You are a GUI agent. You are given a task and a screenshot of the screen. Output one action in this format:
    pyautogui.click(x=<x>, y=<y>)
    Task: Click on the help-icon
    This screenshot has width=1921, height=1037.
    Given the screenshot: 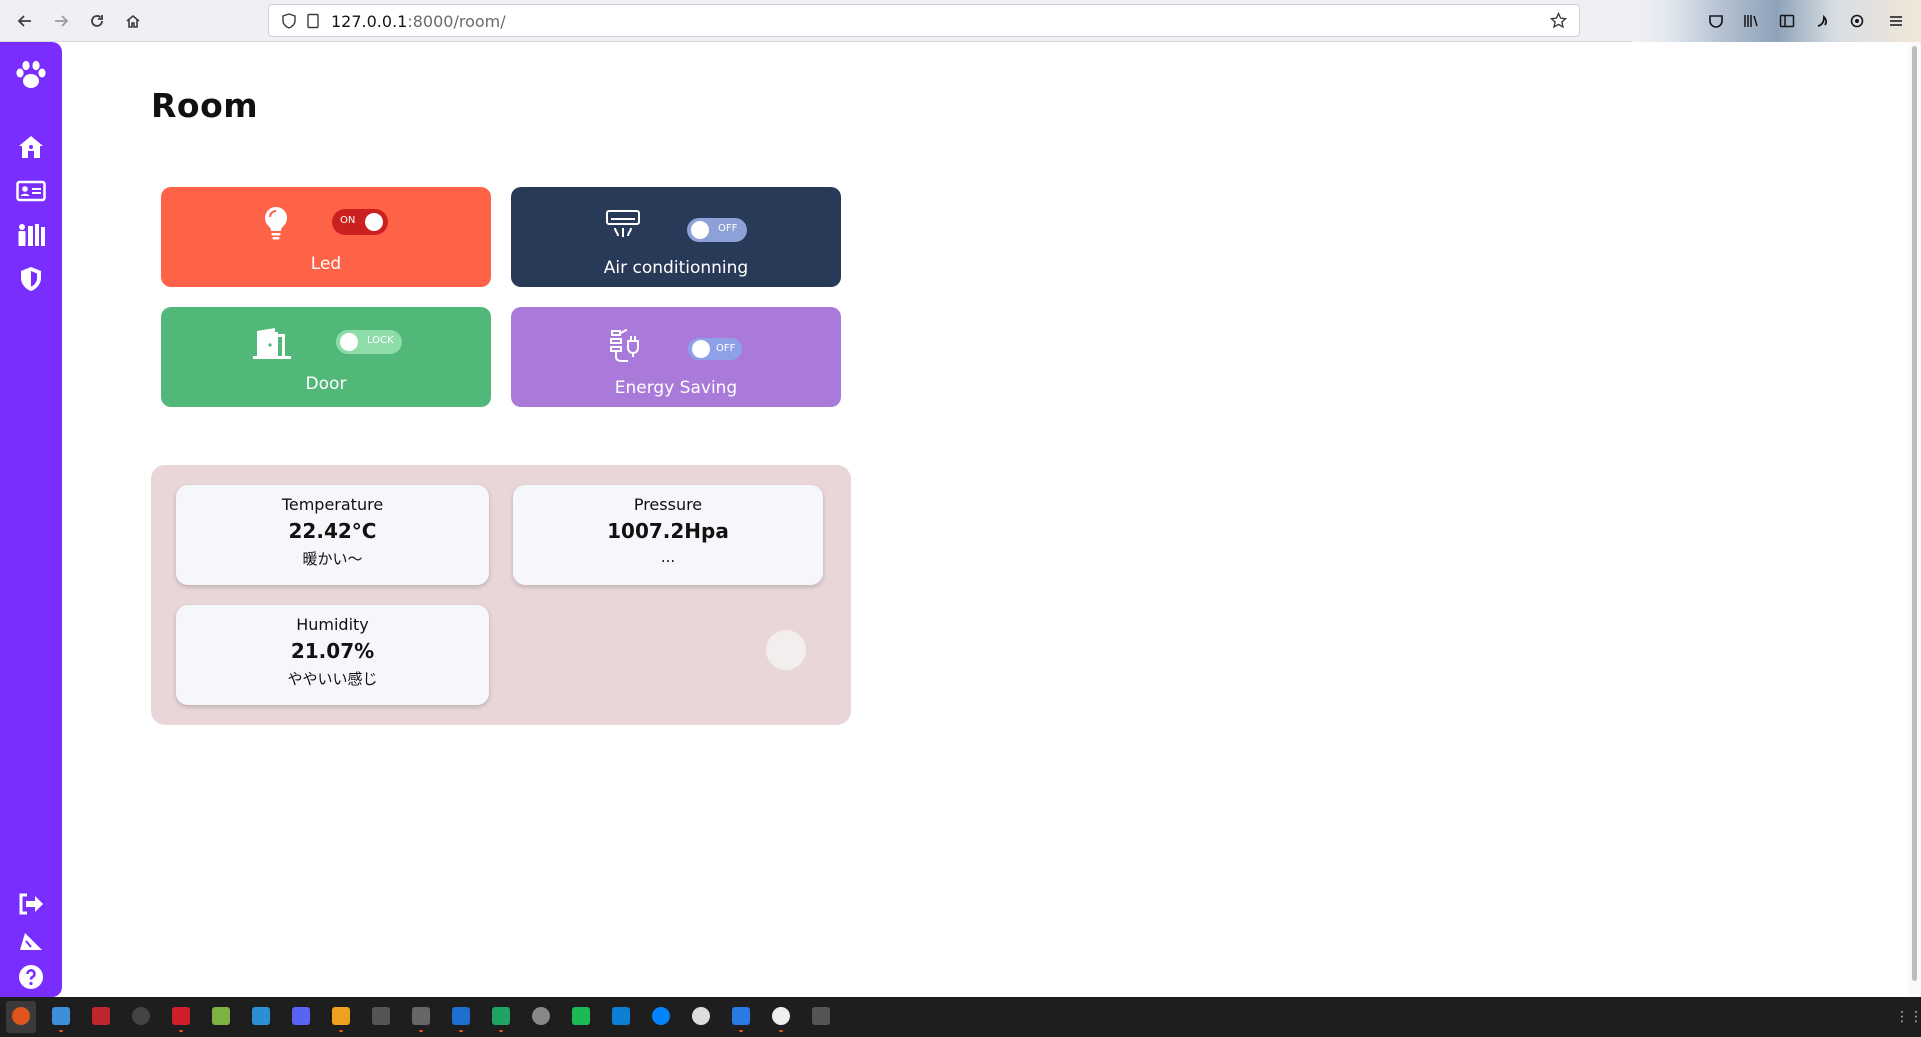 What is the action you would take?
    pyautogui.click(x=31, y=977)
    